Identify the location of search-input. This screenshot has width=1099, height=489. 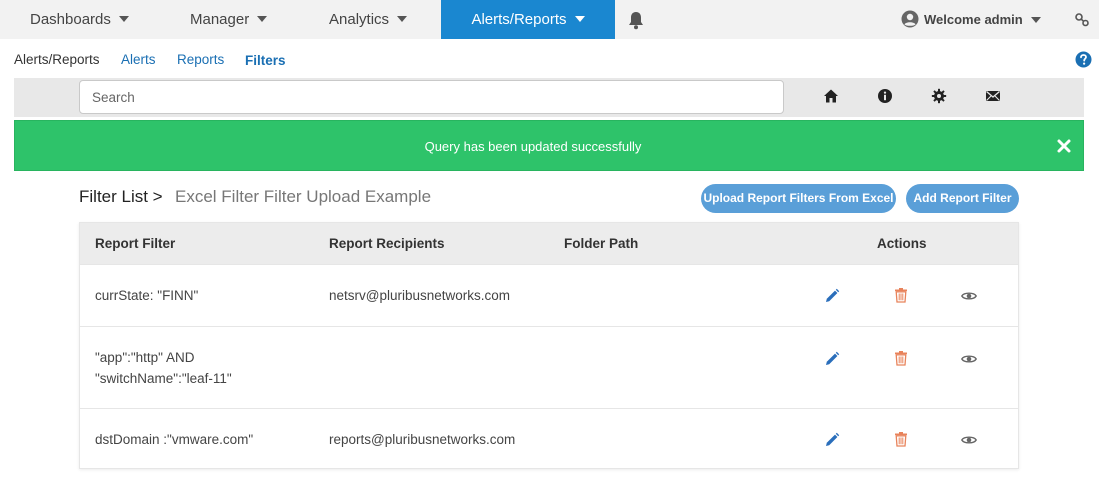
(431, 97).